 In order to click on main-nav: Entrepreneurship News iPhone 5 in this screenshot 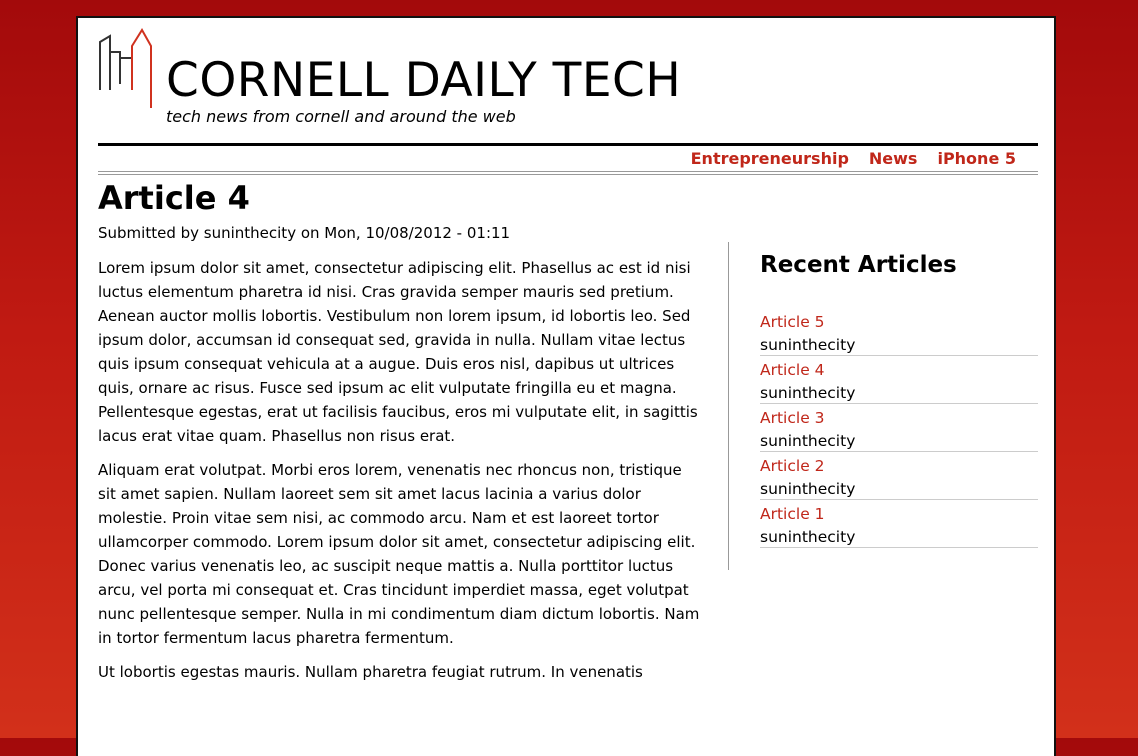, I will do `click(853, 158)`.